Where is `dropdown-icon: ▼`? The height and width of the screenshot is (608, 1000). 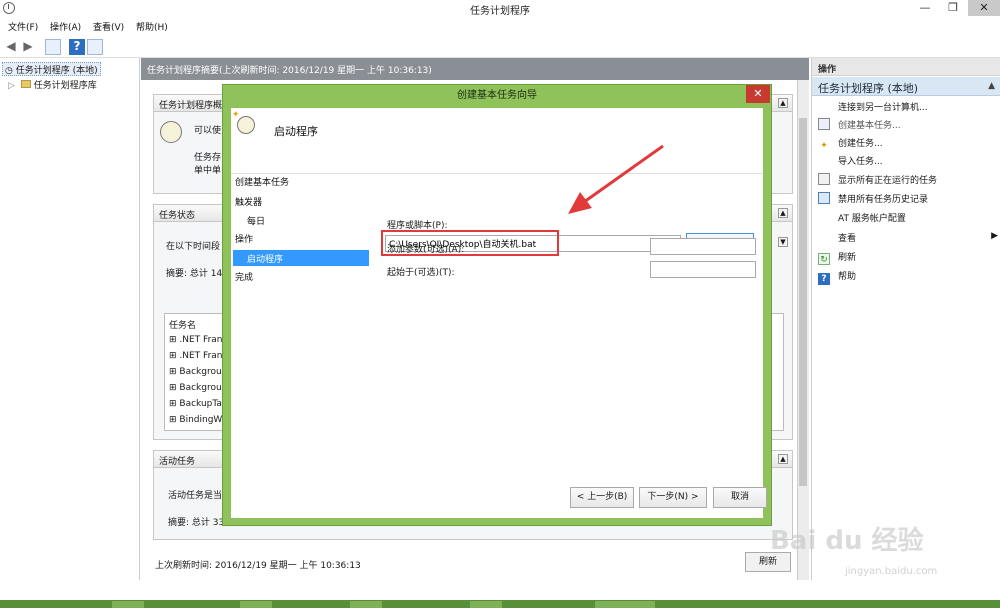
dropdown-icon: ▼ is located at coordinates (783, 242).